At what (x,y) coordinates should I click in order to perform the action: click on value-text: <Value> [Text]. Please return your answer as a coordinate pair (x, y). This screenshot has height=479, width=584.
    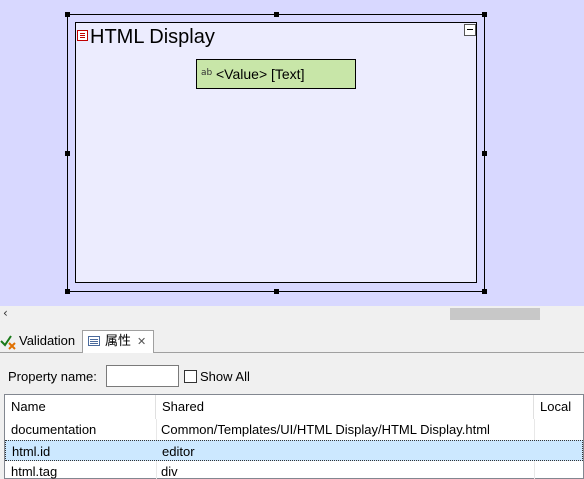
    Looking at the image, I should click on (260, 74).